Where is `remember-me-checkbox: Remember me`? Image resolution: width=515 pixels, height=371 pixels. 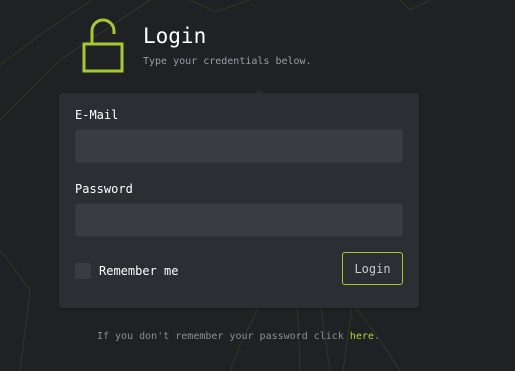
remember-me-checkbox: Remember me is located at coordinates (126, 271).